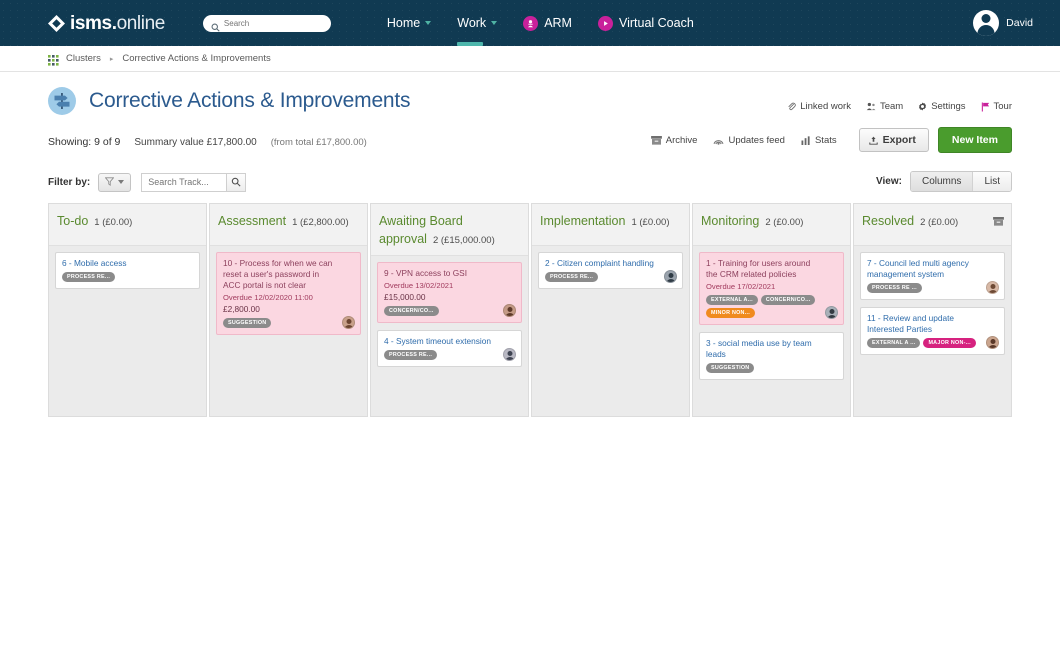 The image size is (1060, 660). What do you see at coordinates (127, 225) in the screenshot?
I see `column-header: To-do 1 (£0.00)` at bounding box center [127, 225].